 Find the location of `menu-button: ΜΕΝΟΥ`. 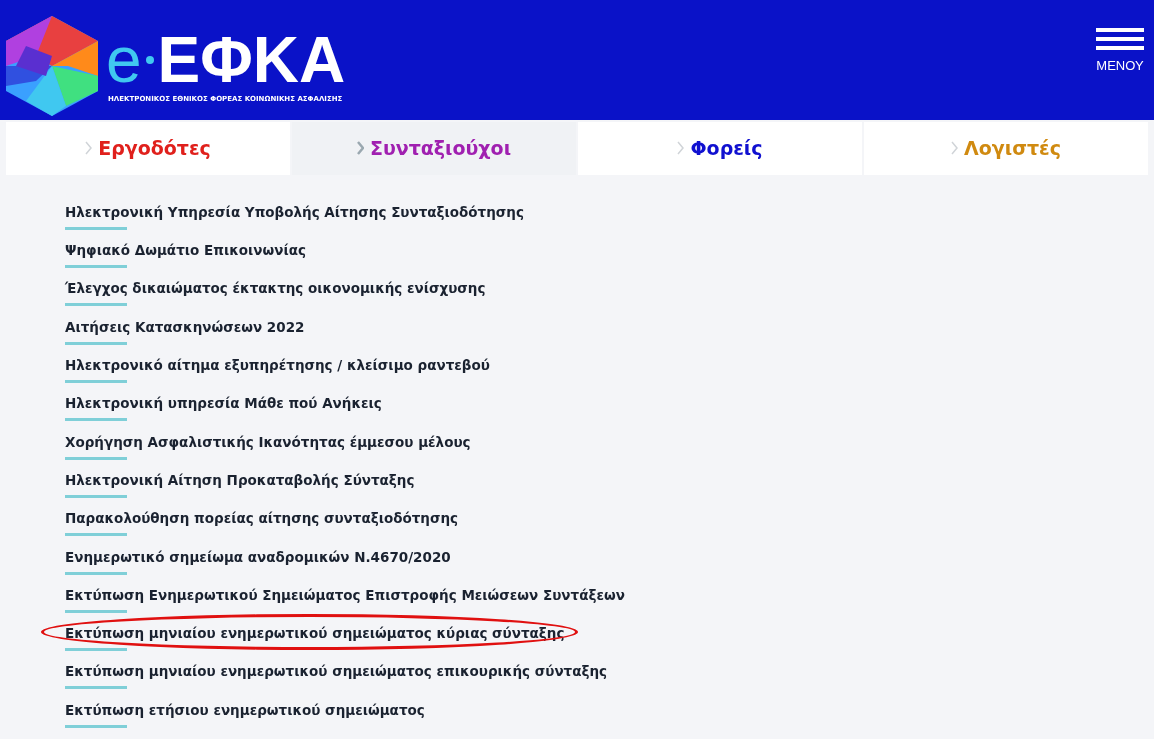

menu-button: ΜΕΝΟΥ is located at coordinates (1120, 52).